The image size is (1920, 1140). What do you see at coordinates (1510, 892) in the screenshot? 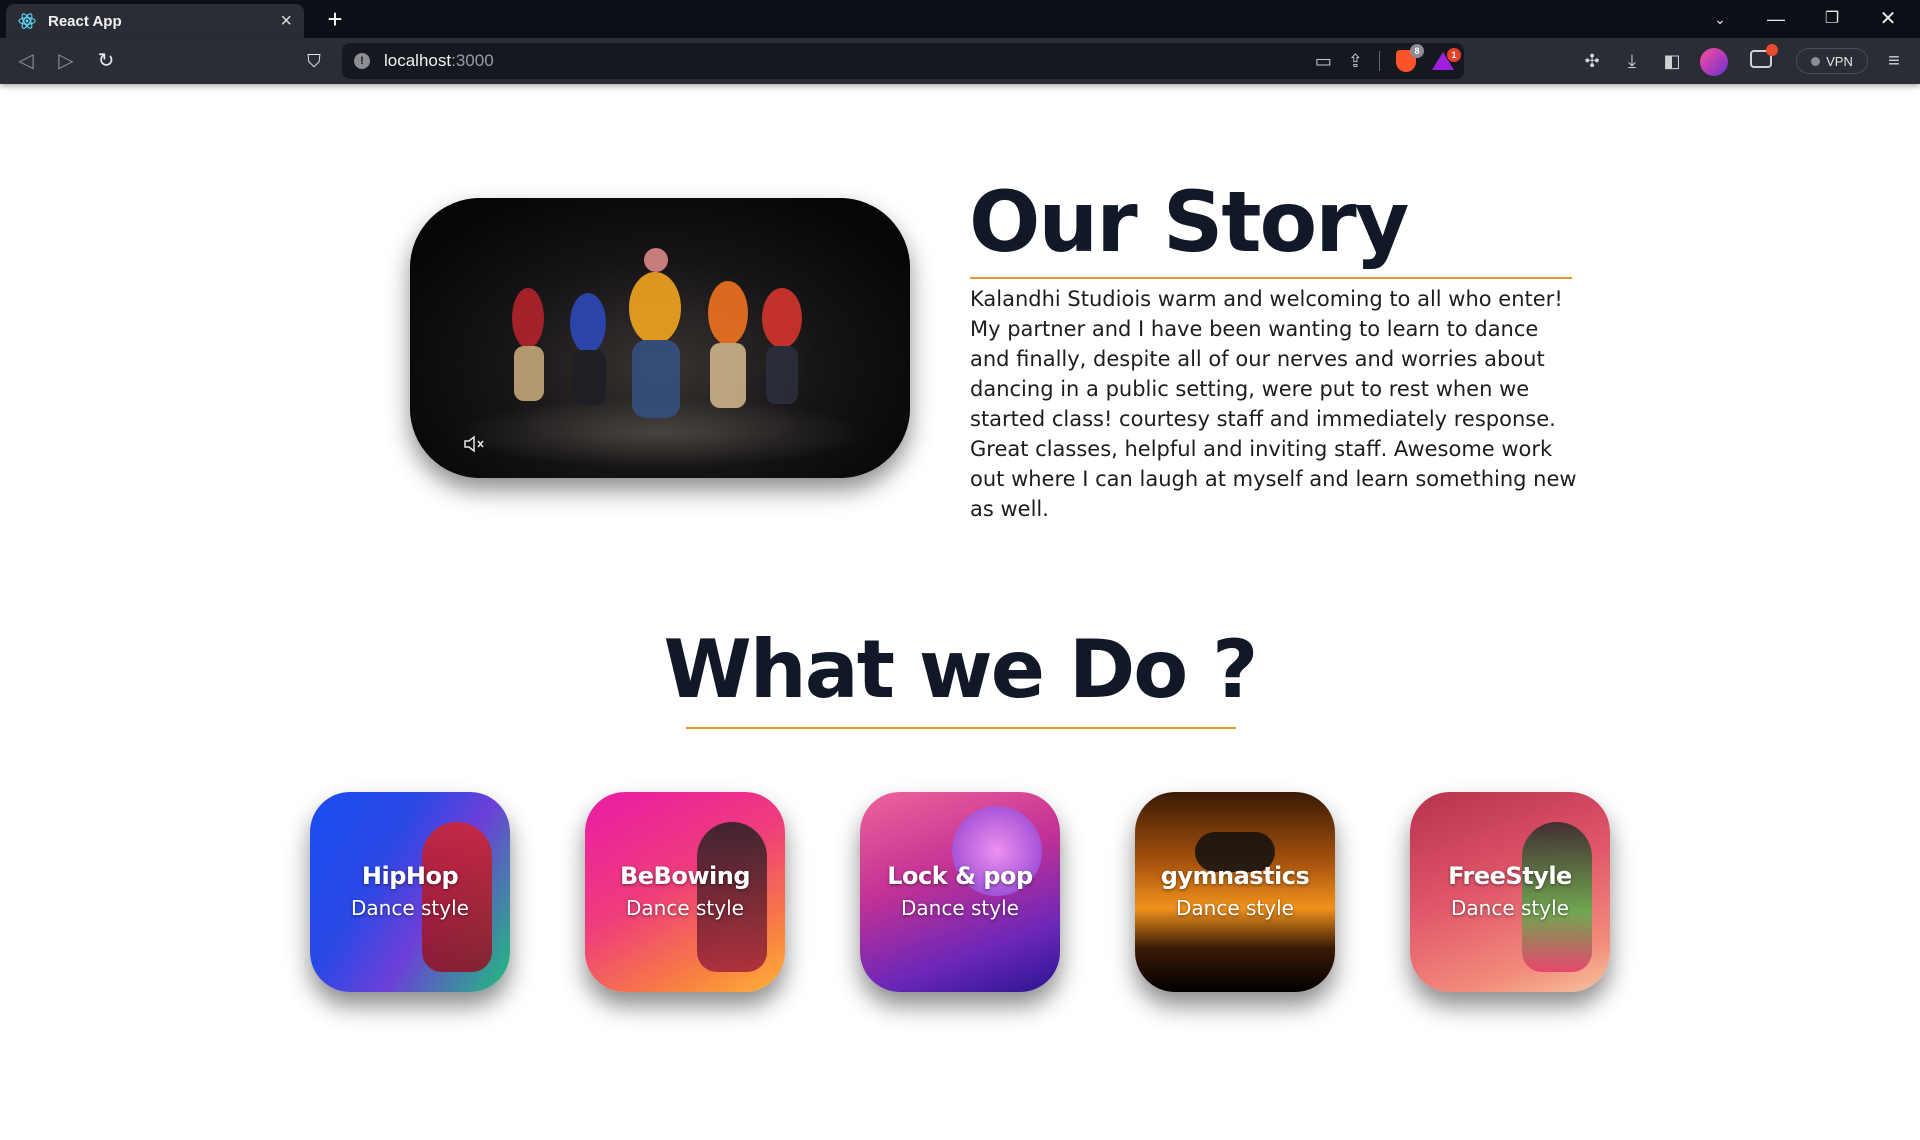
I see `dance-card-freestyle: FreeStyle Dance style` at bounding box center [1510, 892].